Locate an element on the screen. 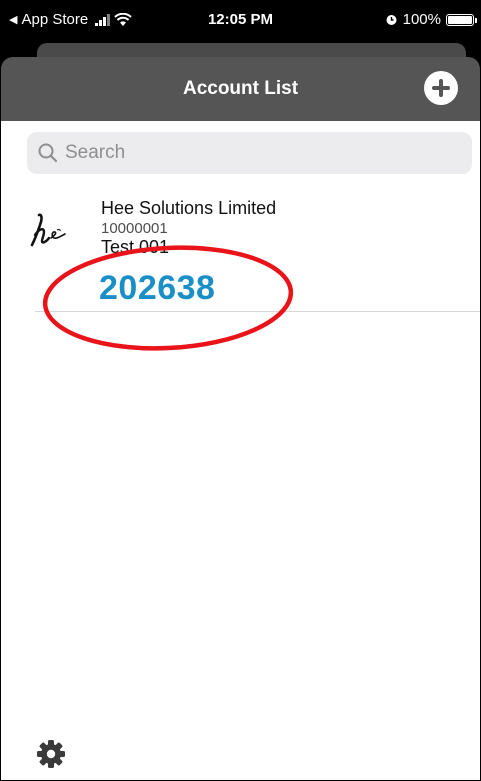  navigation-bar: Account List is located at coordinates (240, 89).